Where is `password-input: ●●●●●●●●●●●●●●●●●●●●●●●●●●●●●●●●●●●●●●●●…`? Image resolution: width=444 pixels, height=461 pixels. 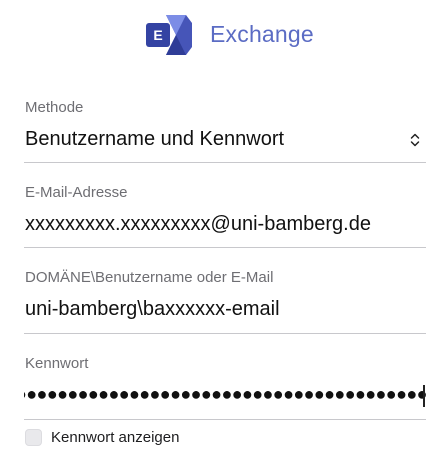
password-input: ●●●●●●●●●●●●●●●●●●●●●●●●●●●●●●●●●●●●●●●●… is located at coordinates (225, 396).